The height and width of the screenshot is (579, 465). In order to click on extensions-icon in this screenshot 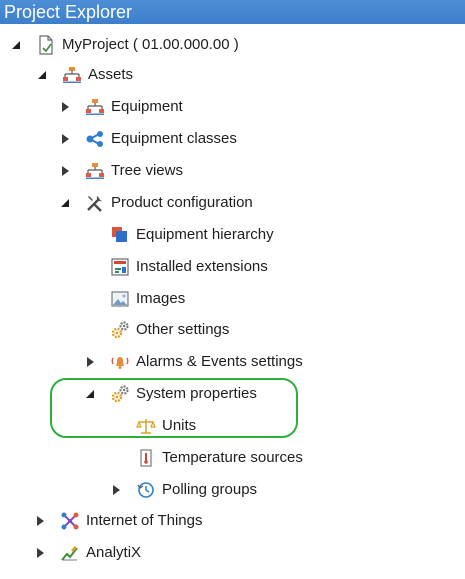, I will do `click(120, 267)`.